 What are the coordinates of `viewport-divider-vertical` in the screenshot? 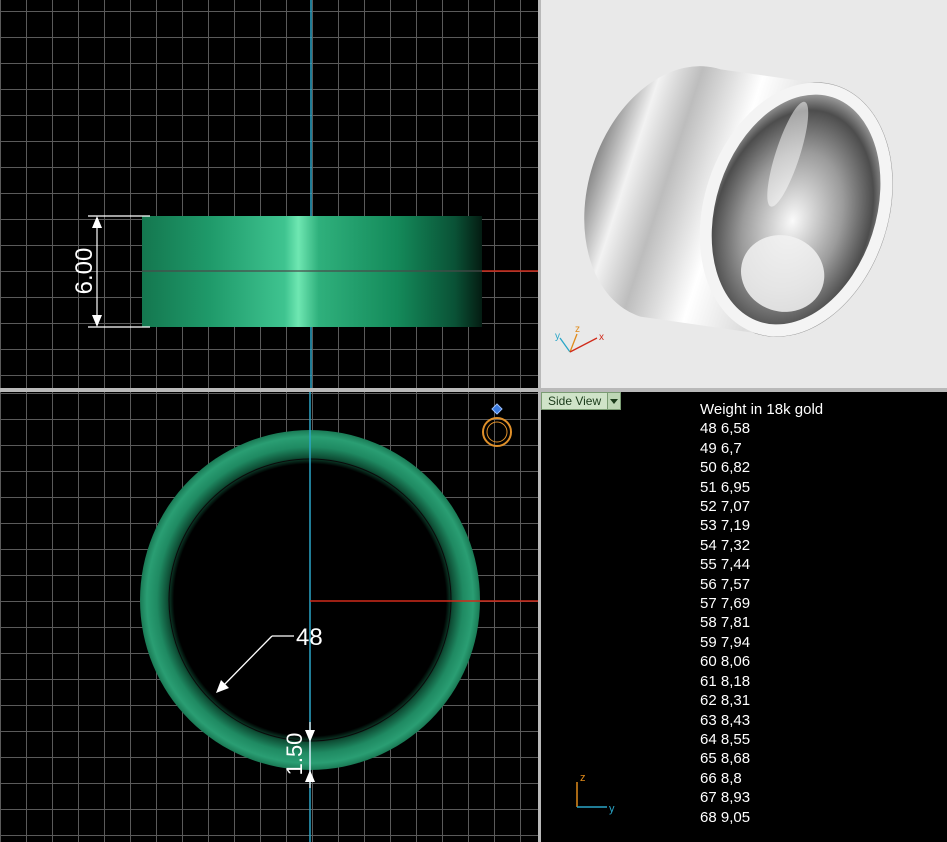 It's located at (539, 421).